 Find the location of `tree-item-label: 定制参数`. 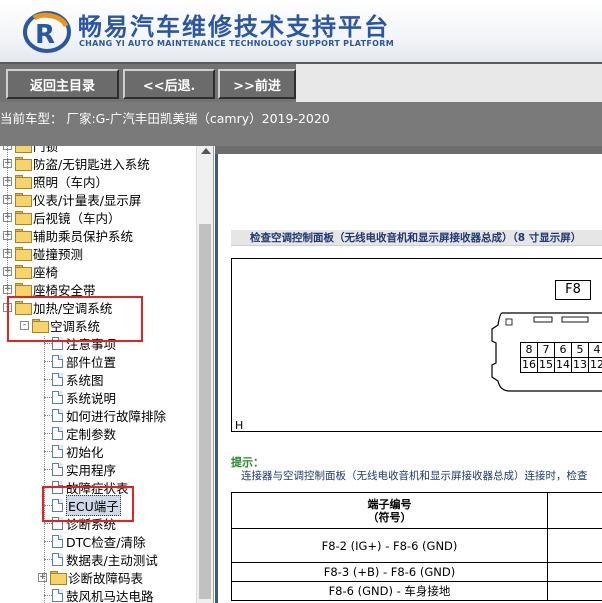

tree-item-label: 定制参数 is located at coordinates (91, 434).